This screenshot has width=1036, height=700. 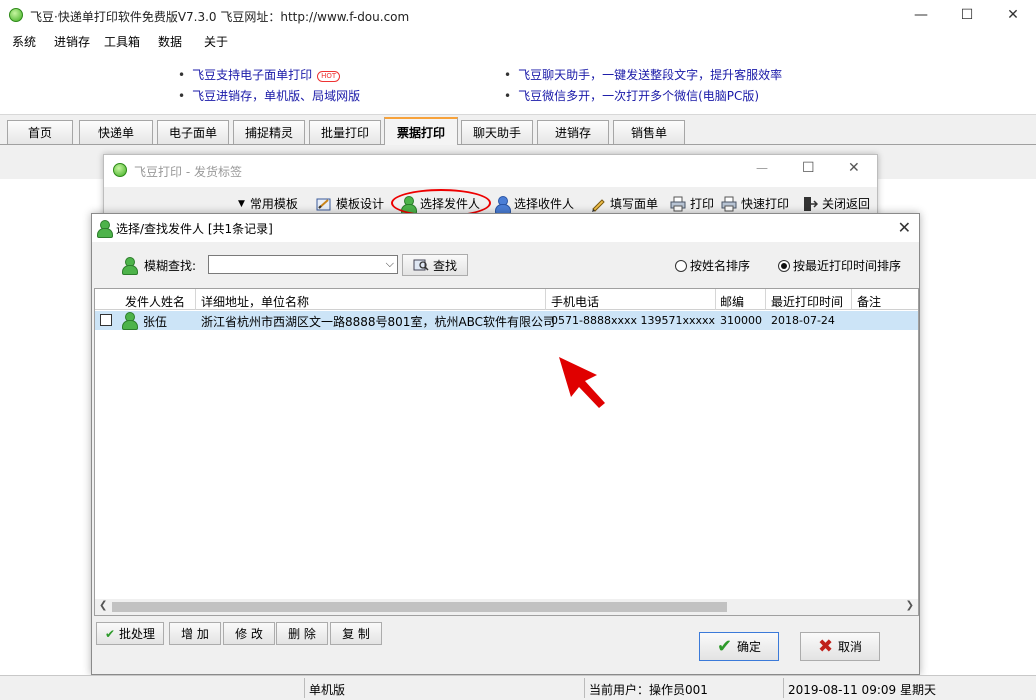 What do you see at coordinates (967, 15) in the screenshot?
I see `maximize-button: ☐` at bounding box center [967, 15].